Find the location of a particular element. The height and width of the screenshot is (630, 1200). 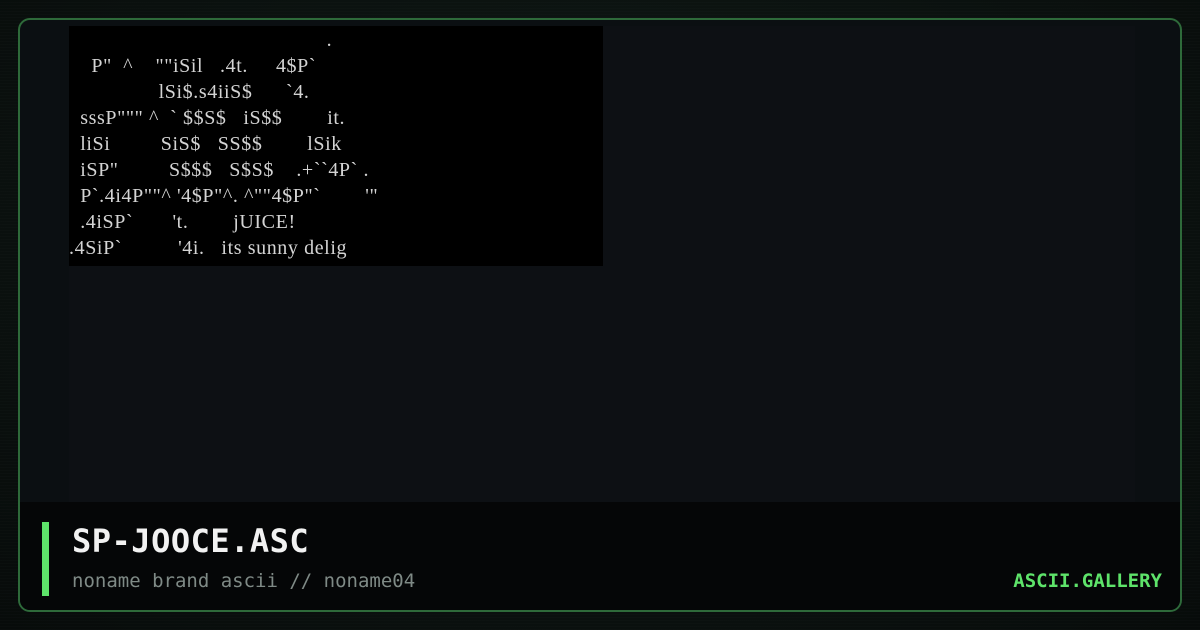

ascii-art-line: liSi SiS$ SS$$ lSik is located at coordinates (205, 144).